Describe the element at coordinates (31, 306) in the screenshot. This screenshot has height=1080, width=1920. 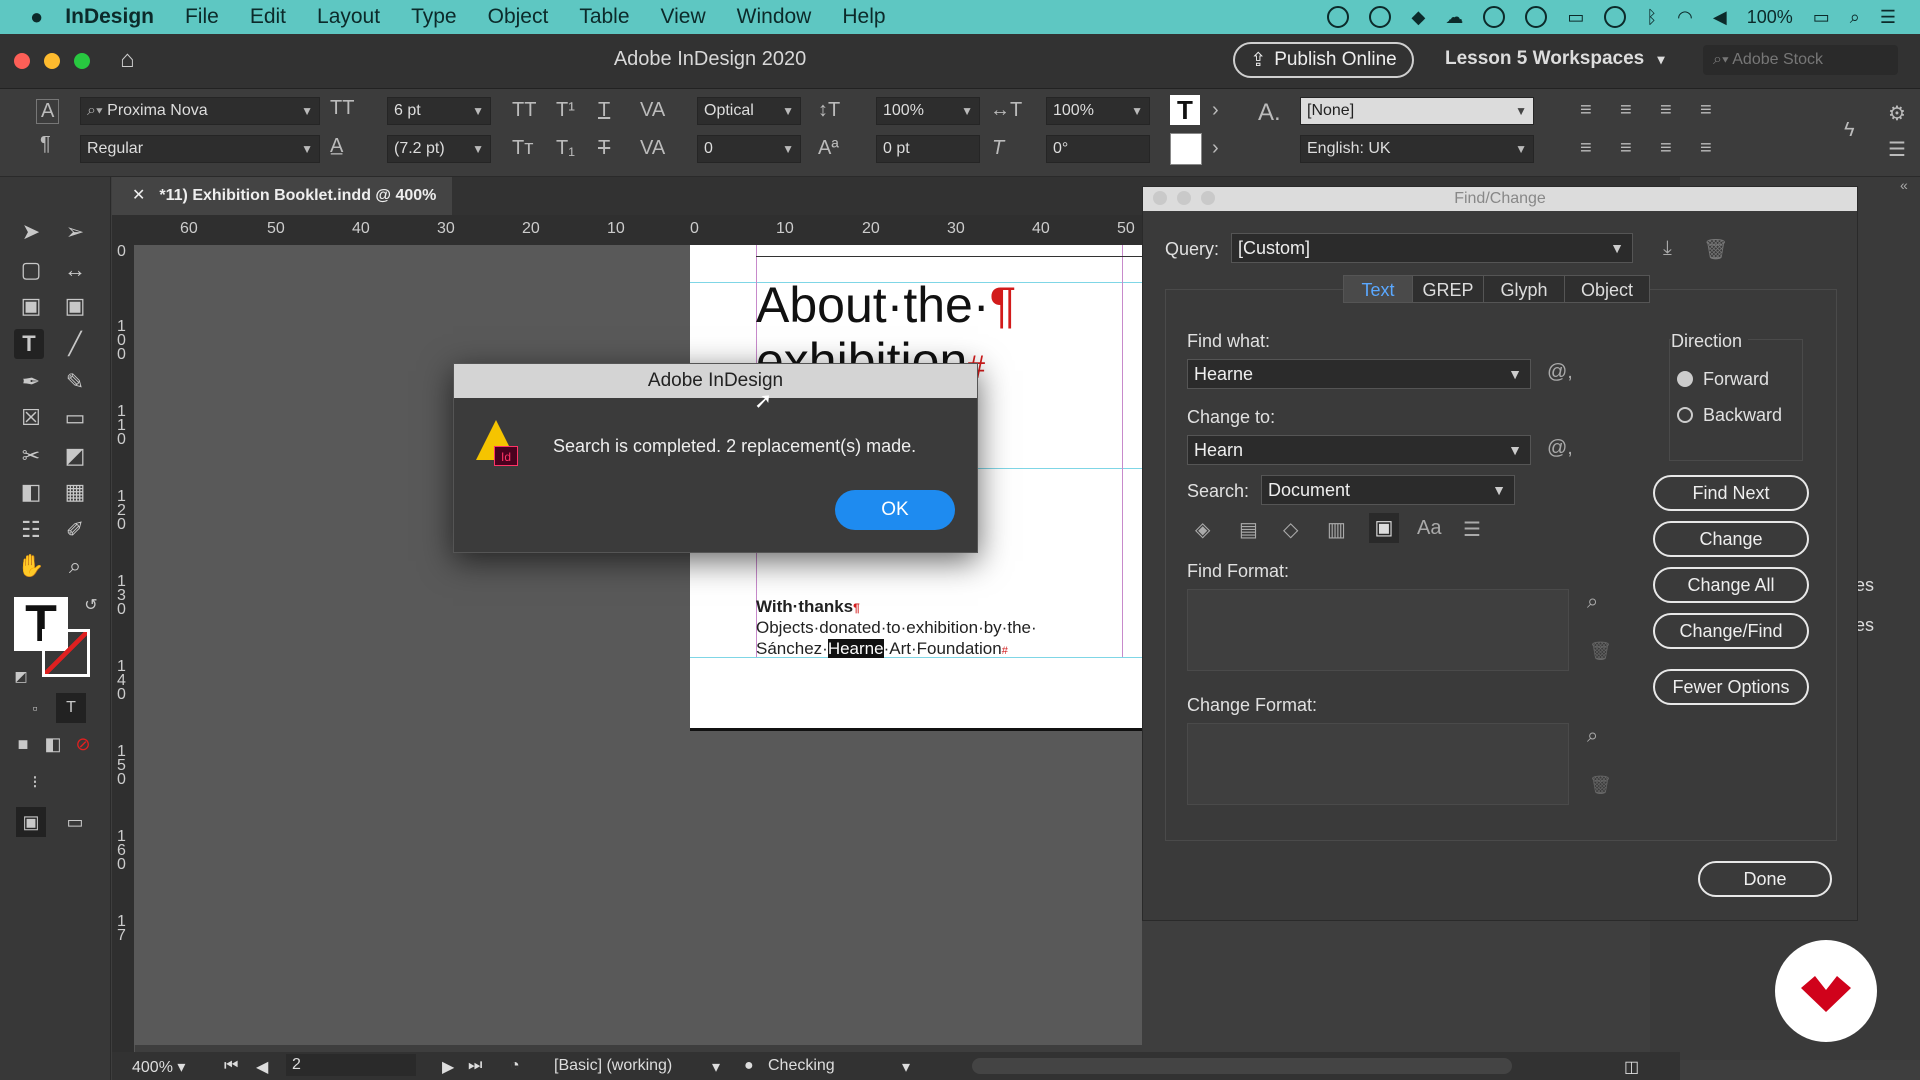
I see `content-collector-icon: ▣` at that location.